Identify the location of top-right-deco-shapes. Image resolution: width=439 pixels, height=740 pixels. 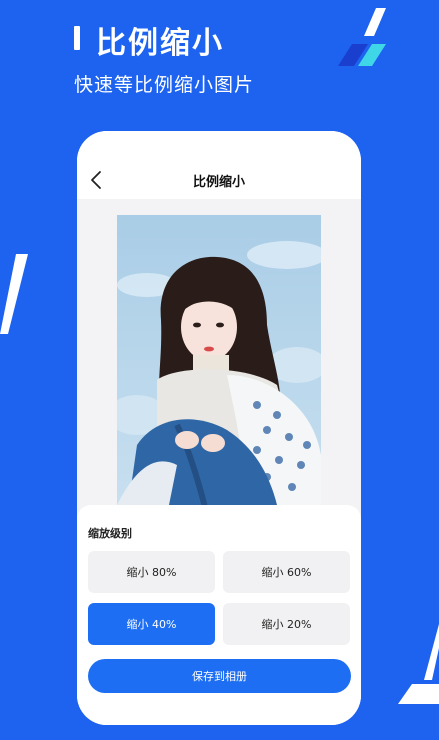
(362, 37).